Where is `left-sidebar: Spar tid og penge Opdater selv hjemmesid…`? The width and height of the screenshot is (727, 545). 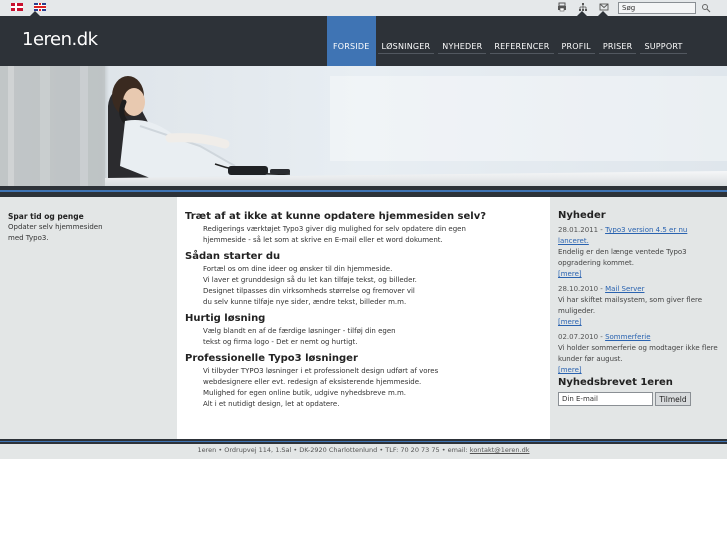 left-sidebar: Spar tid og penge Opdater selv hjemmesid… is located at coordinates (88, 318).